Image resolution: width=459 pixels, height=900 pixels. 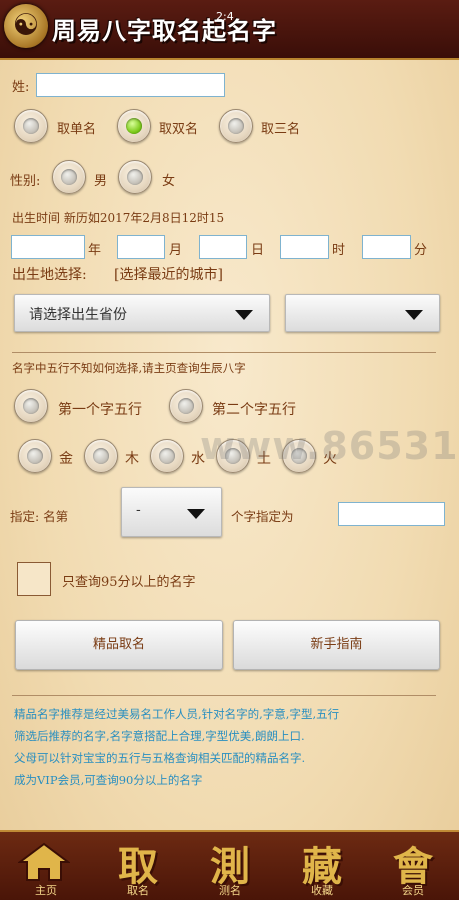 I want to click on info-line: 筛选后推荐的名字,名字意搭配上合理,字型优美,朗朗上口., so click(x=159, y=736).